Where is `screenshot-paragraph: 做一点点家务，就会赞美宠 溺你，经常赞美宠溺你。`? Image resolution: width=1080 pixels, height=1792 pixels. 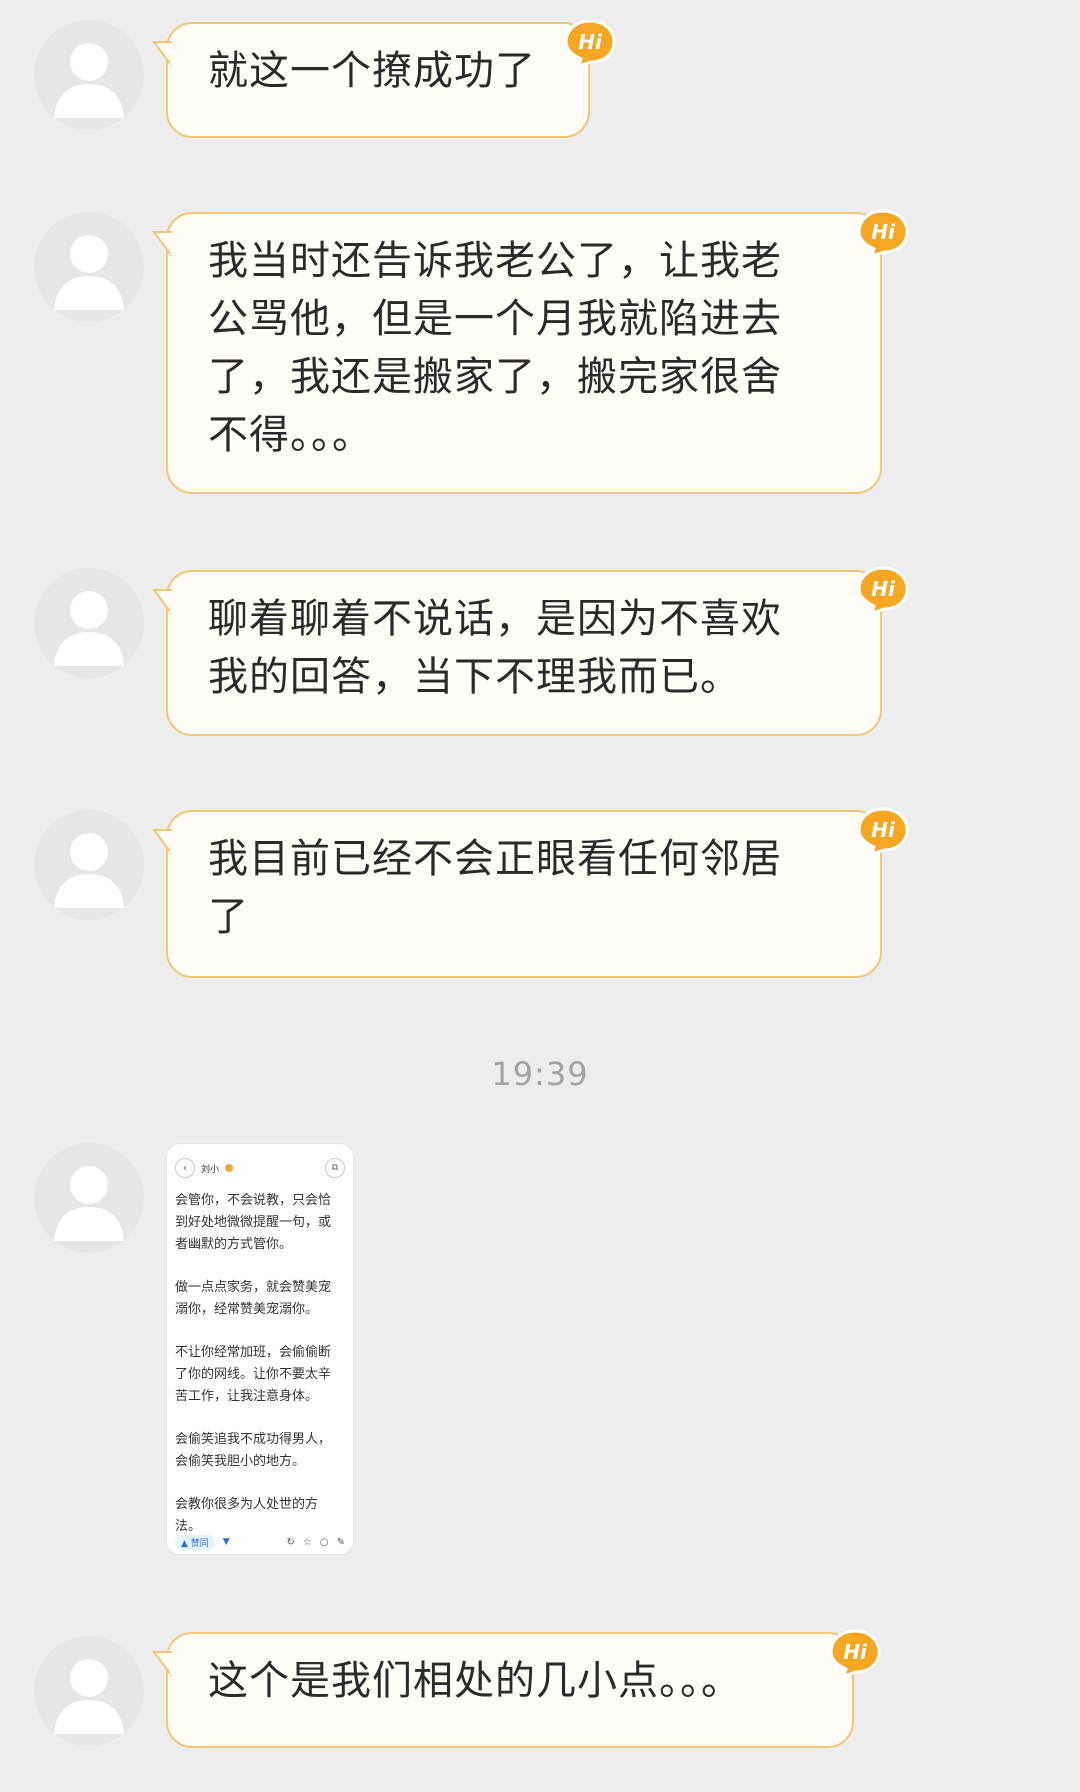 screenshot-paragraph: 做一点点家务，就会赞美宠 溺你，经常赞美宠溺你。 is located at coordinates (253, 1298).